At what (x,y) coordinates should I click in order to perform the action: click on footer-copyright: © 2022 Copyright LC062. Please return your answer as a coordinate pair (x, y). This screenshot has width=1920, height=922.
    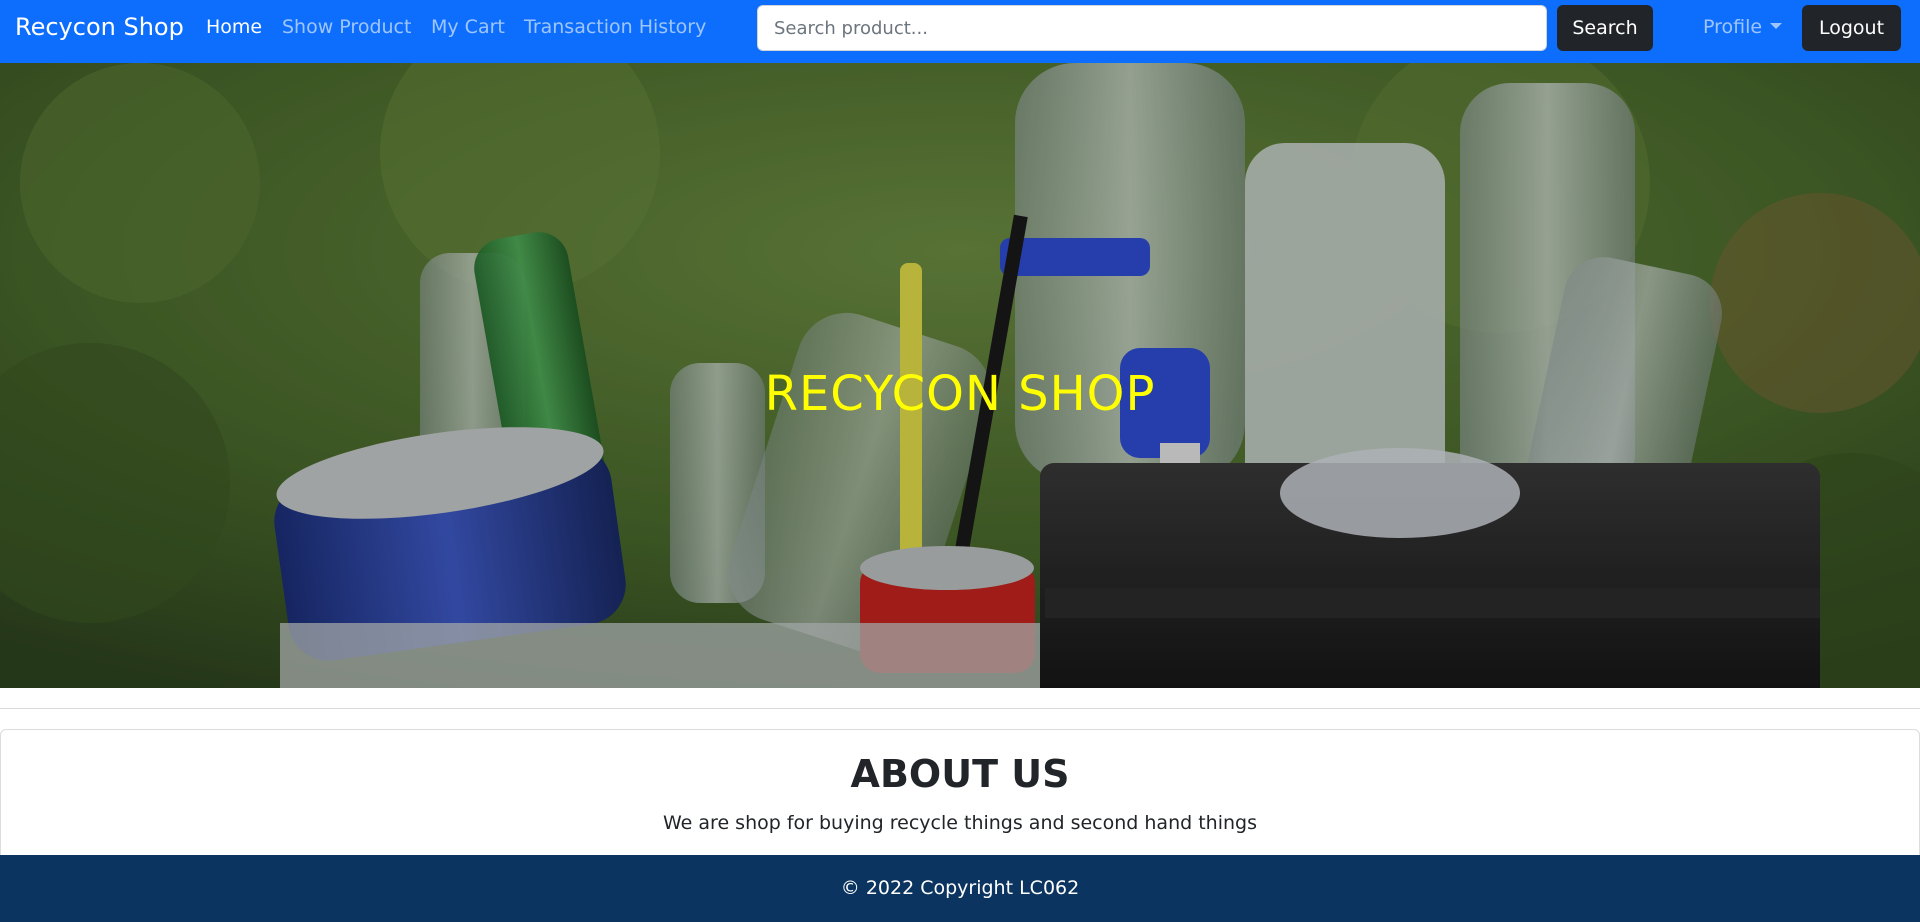
    Looking at the image, I should click on (960, 888).